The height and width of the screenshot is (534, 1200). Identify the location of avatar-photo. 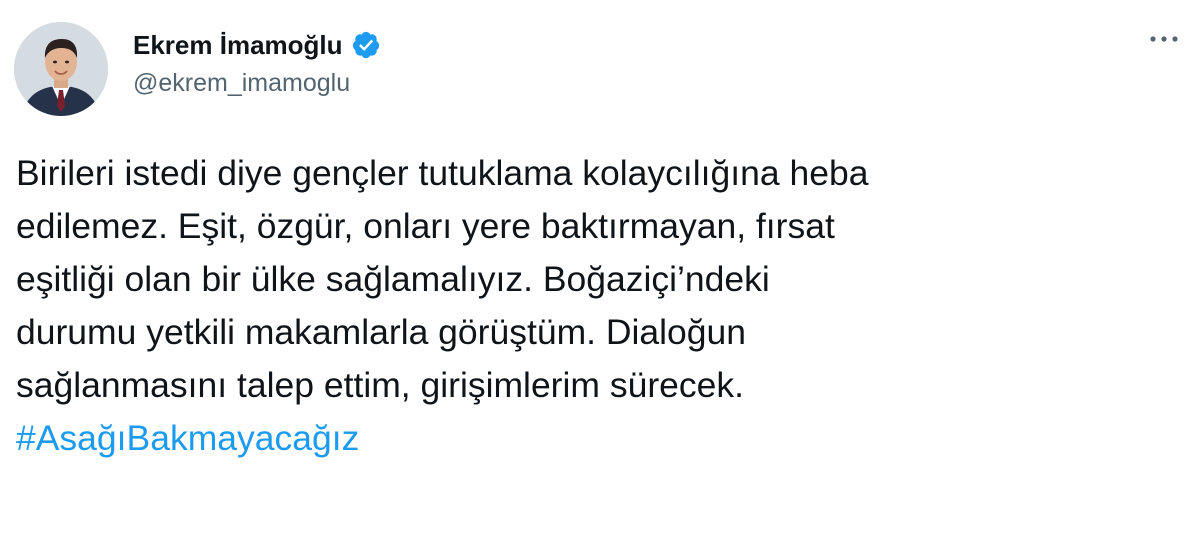
(61, 69).